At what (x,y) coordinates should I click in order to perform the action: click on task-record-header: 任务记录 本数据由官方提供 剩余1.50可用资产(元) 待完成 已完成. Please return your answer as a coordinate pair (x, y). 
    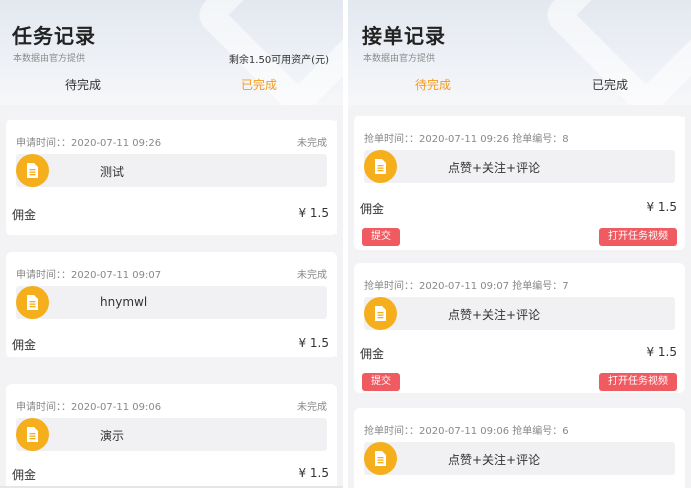
    Looking at the image, I should click on (171, 52).